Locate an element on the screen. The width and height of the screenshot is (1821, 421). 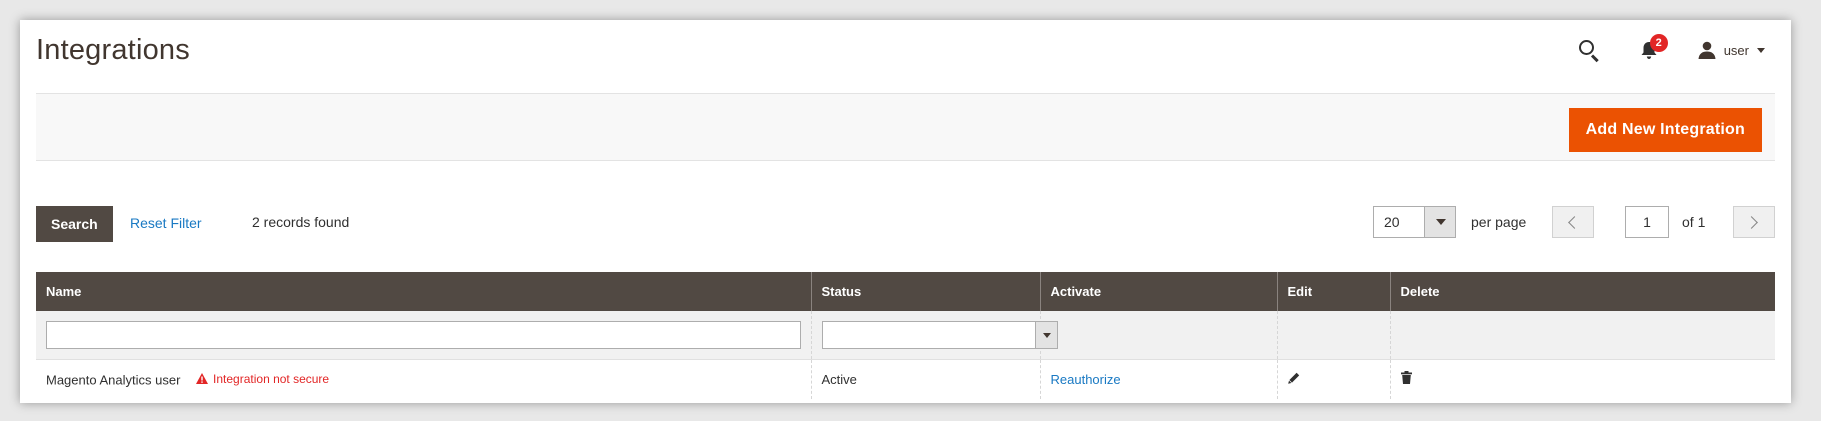
notification-count-badge: 2 is located at coordinates (1658, 43).